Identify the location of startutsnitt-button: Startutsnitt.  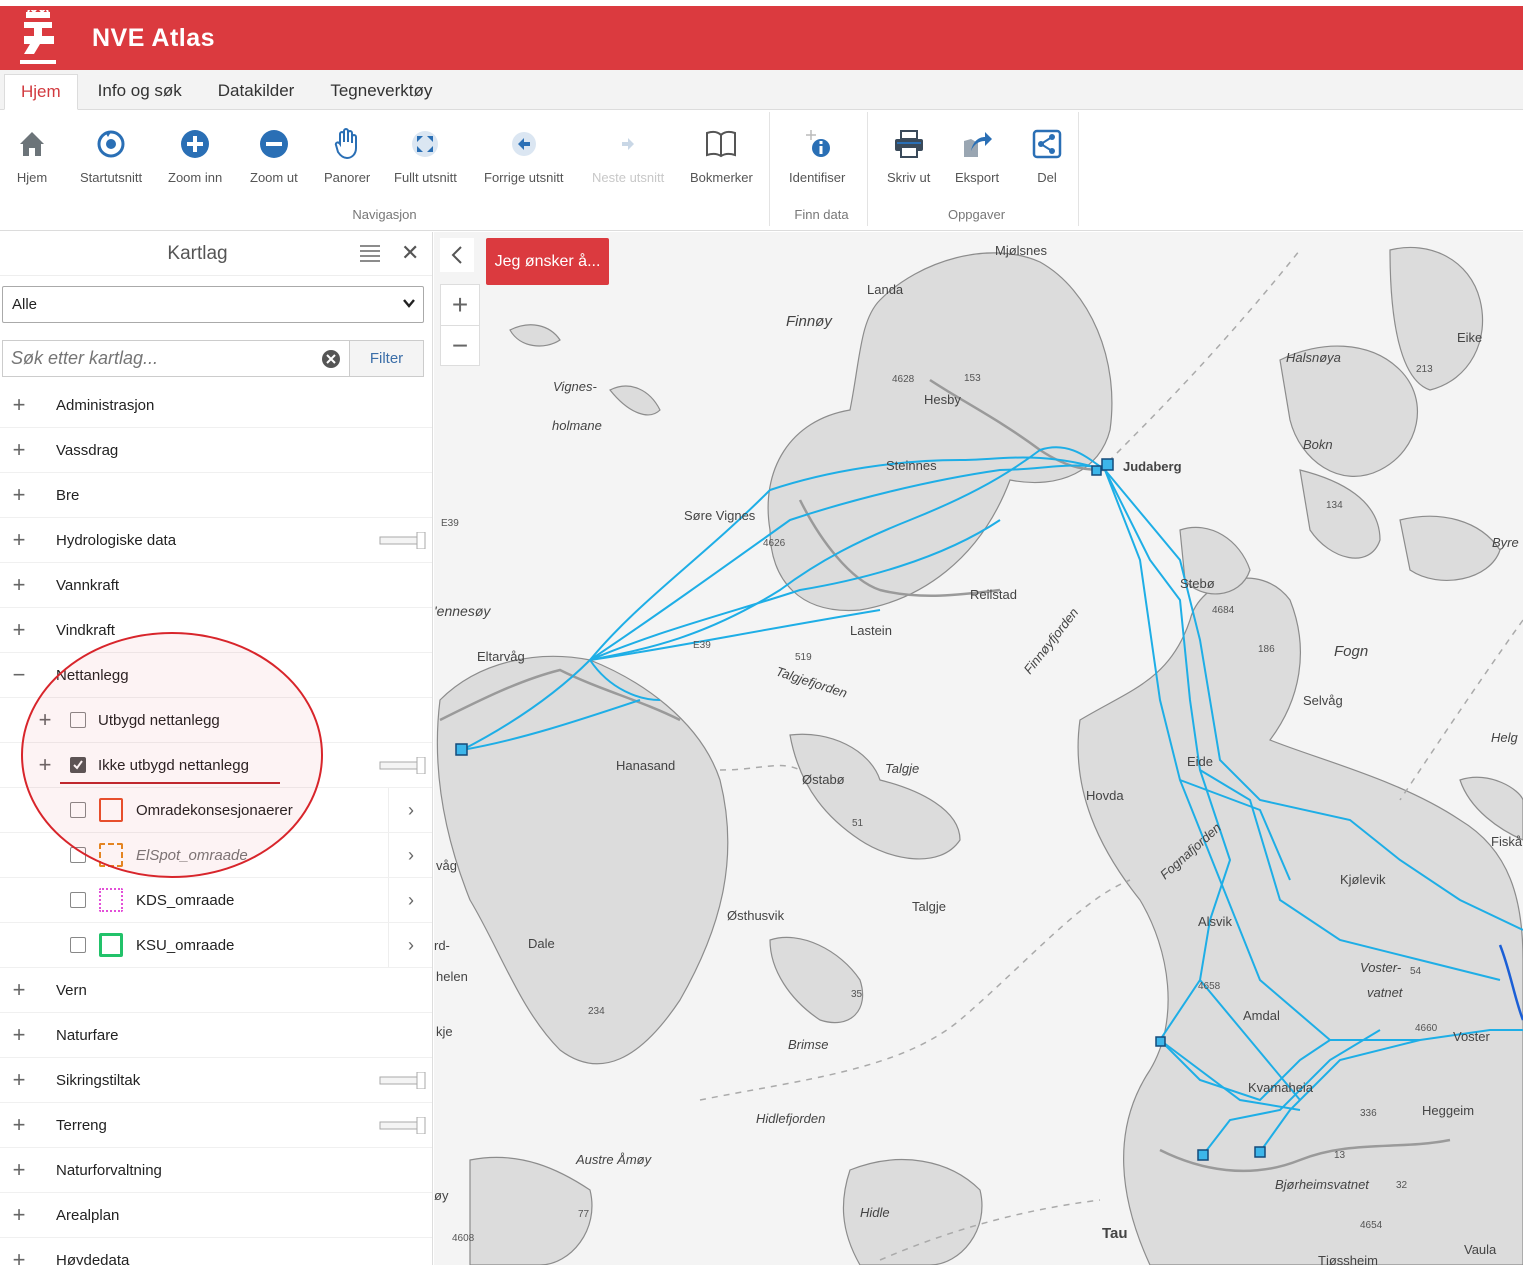
(111, 163).